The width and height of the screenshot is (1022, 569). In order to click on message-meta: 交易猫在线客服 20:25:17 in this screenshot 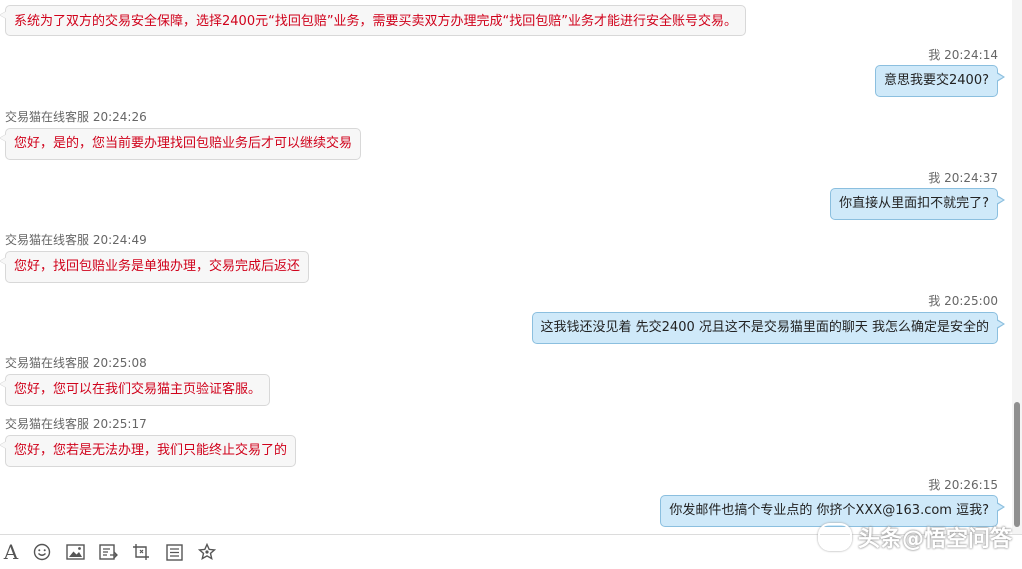, I will do `click(76, 424)`.